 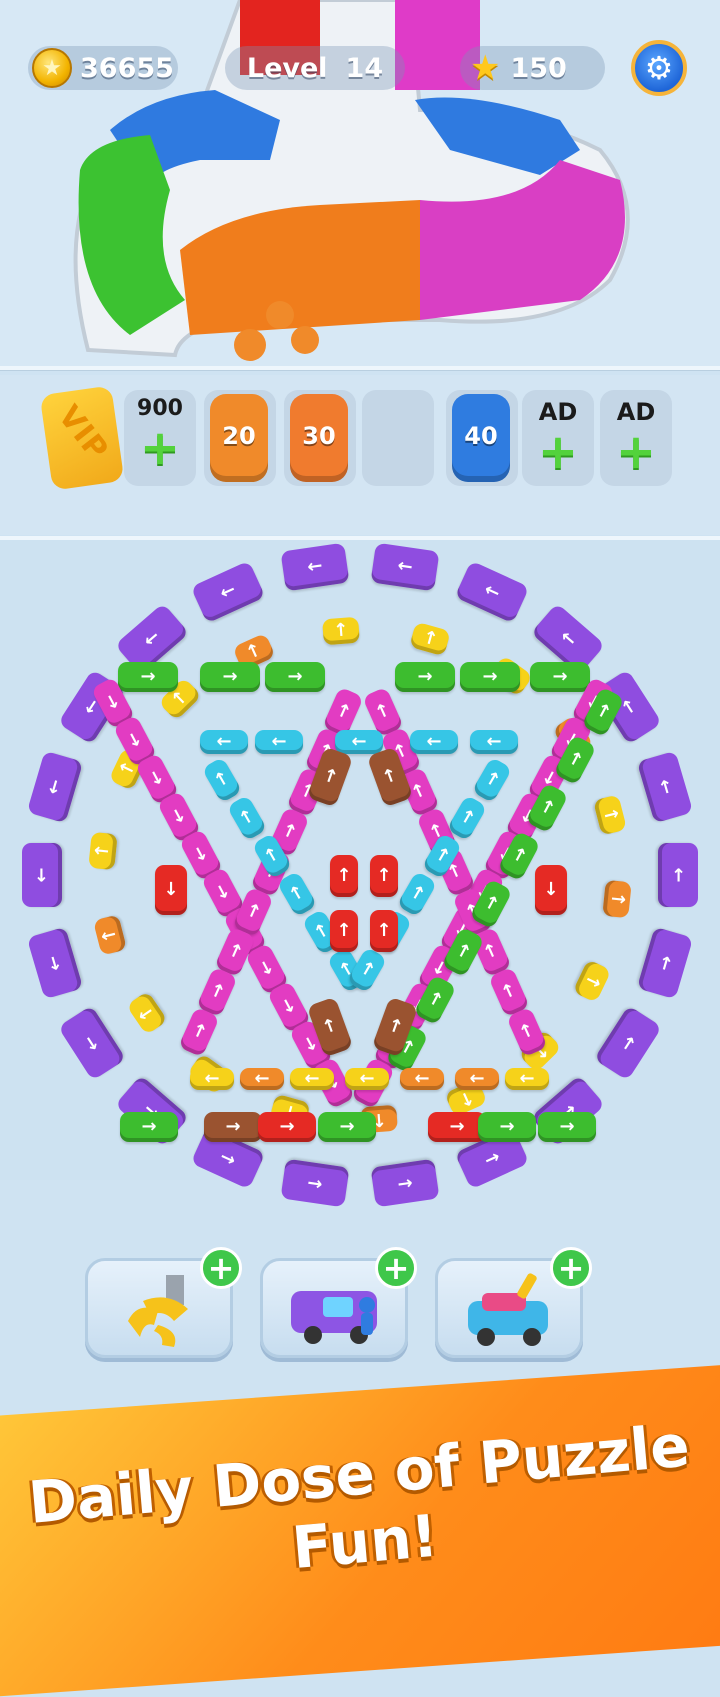 What do you see at coordinates (338, 1302) in the screenshot?
I see `booster-van: +` at bounding box center [338, 1302].